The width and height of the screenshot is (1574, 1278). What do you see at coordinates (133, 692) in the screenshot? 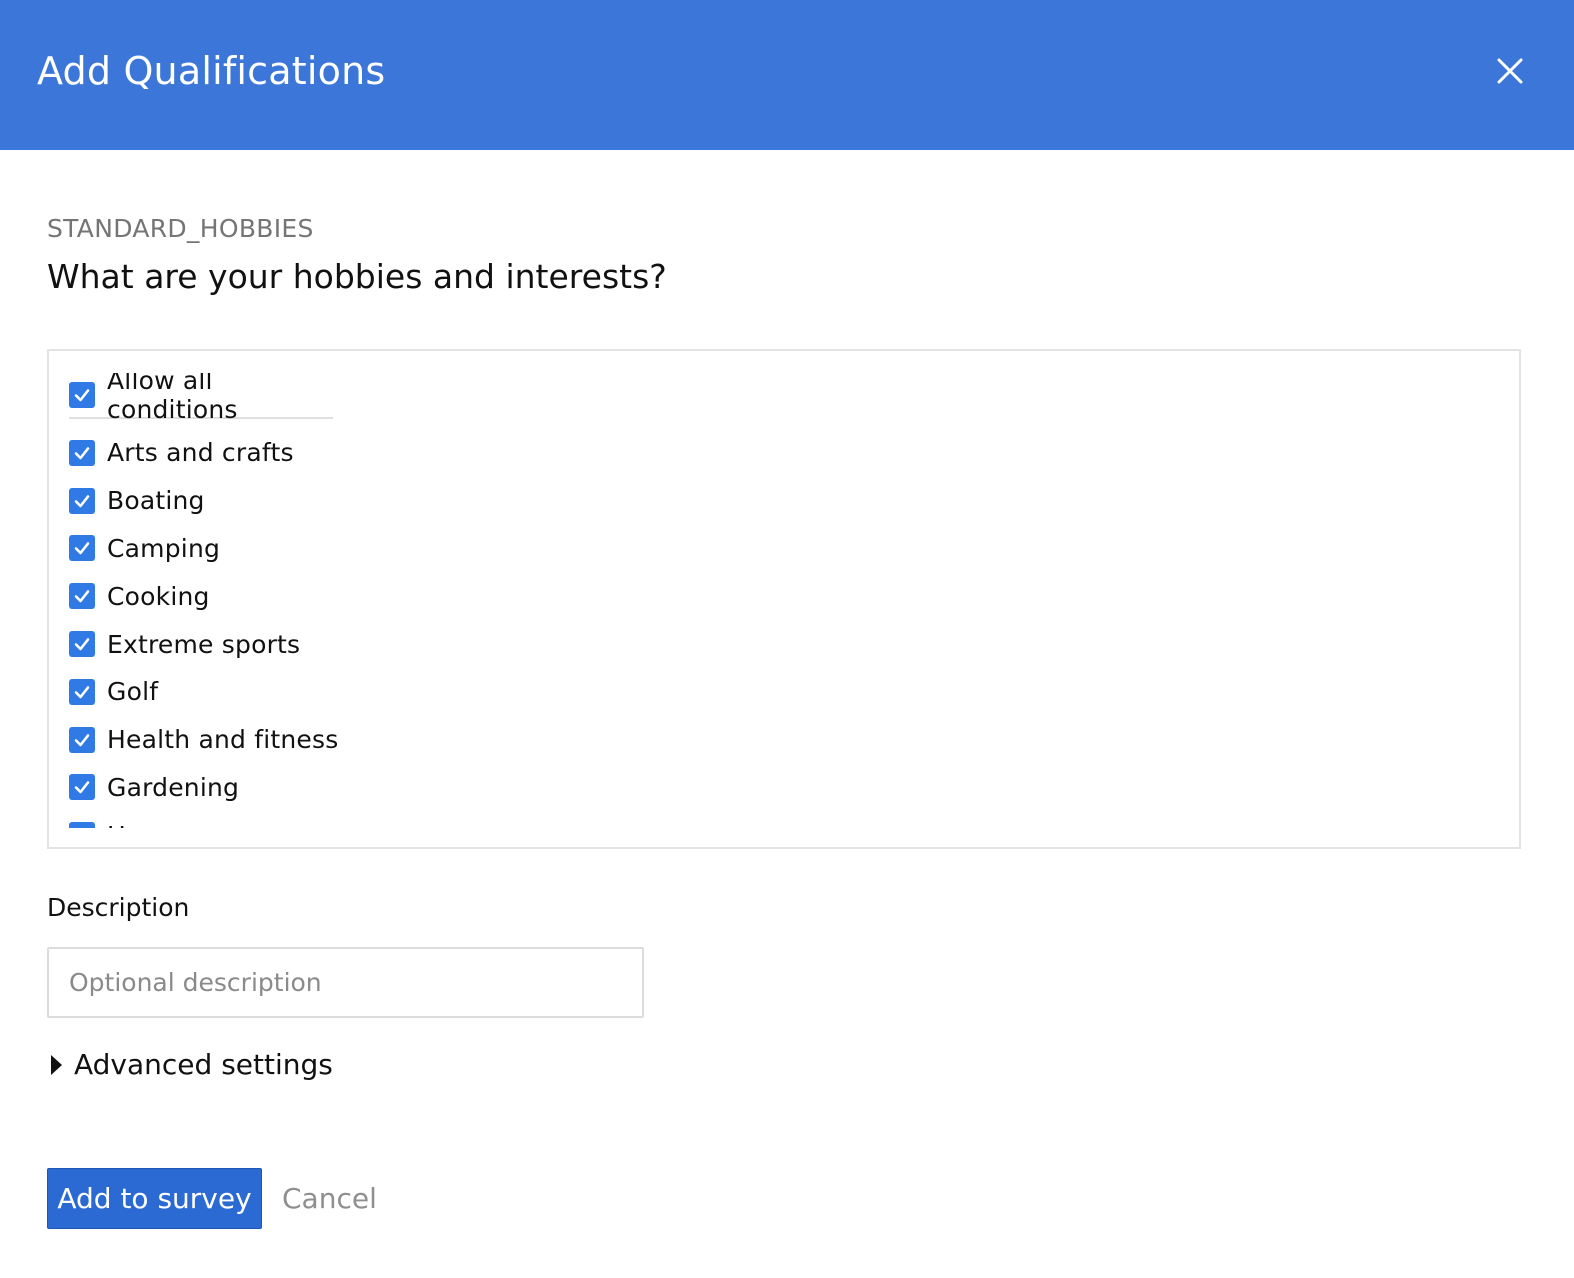
I see `condition-label: Golf` at bounding box center [133, 692].